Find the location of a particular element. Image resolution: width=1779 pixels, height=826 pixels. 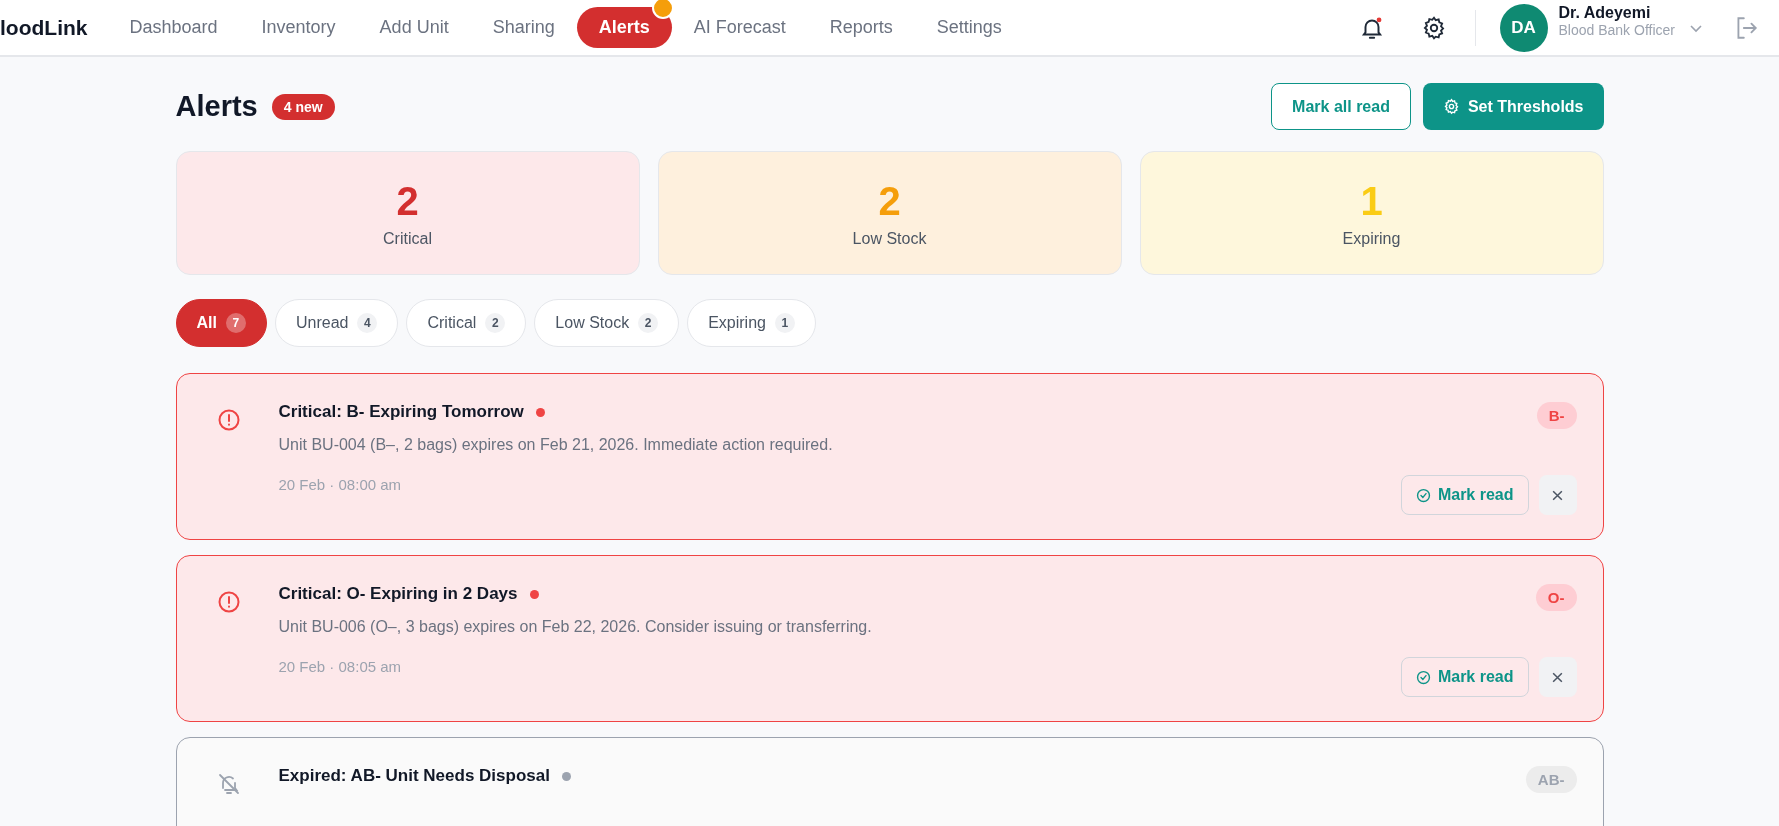

blood-type-tag: O- is located at coordinates (1556, 597).